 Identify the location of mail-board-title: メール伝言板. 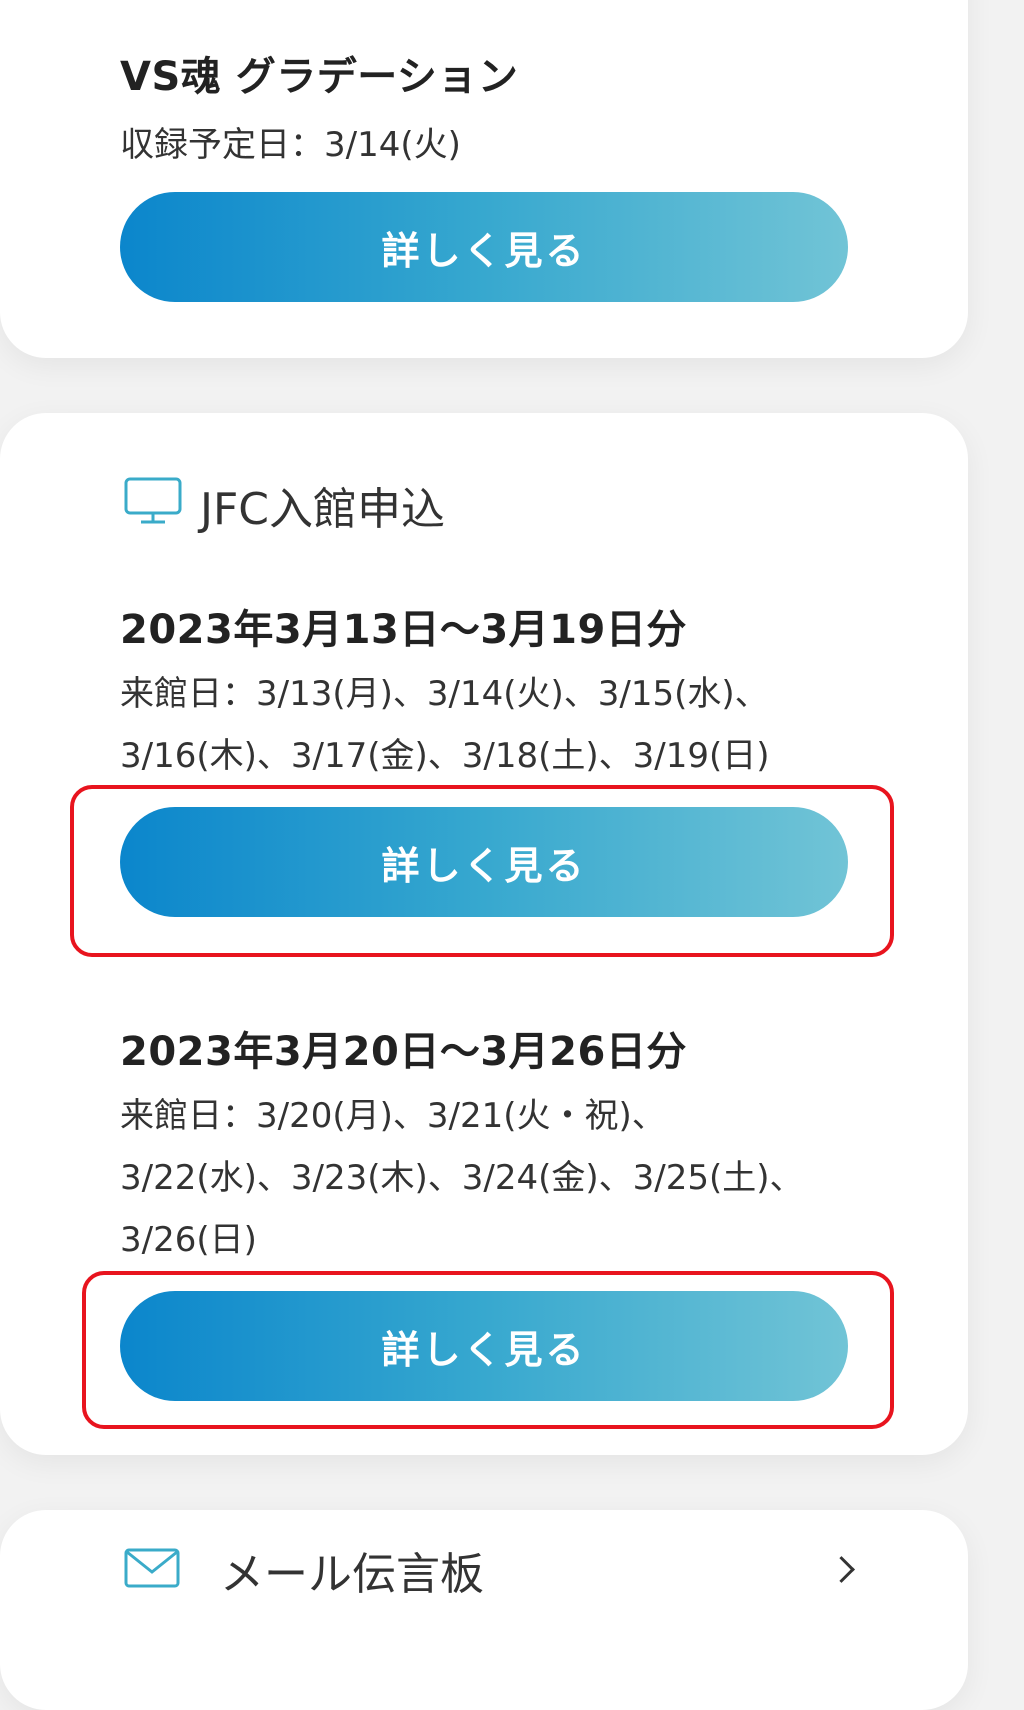
(352, 1574).